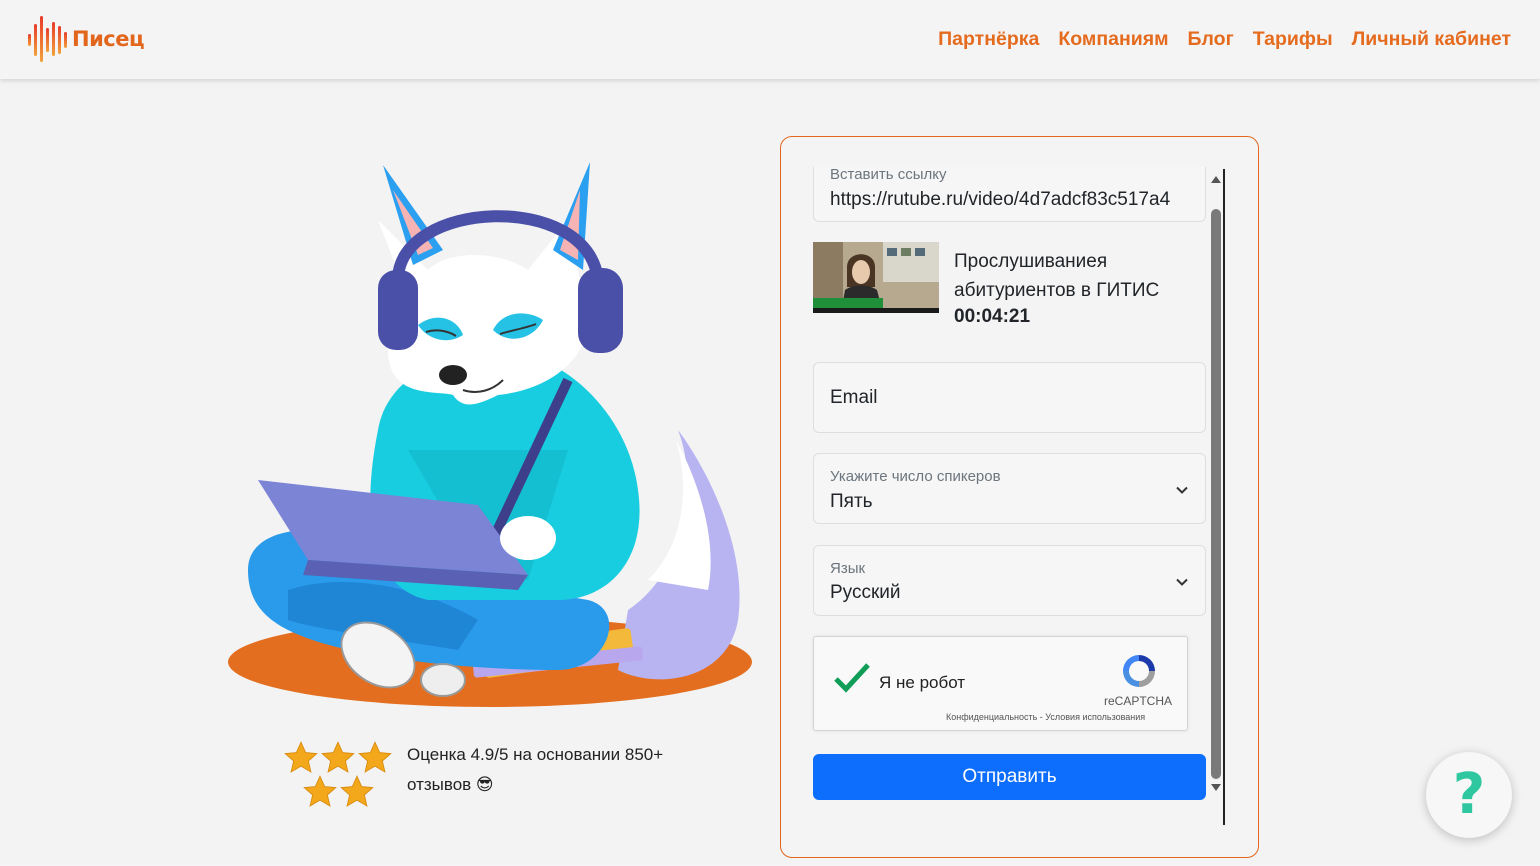 The image size is (1540, 866). What do you see at coordinates (1012, 200) in the screenshot?
I see `link-input: https://rutube.ru/video/4d7adcf83c517a4` at bounding box center [1012, 200].